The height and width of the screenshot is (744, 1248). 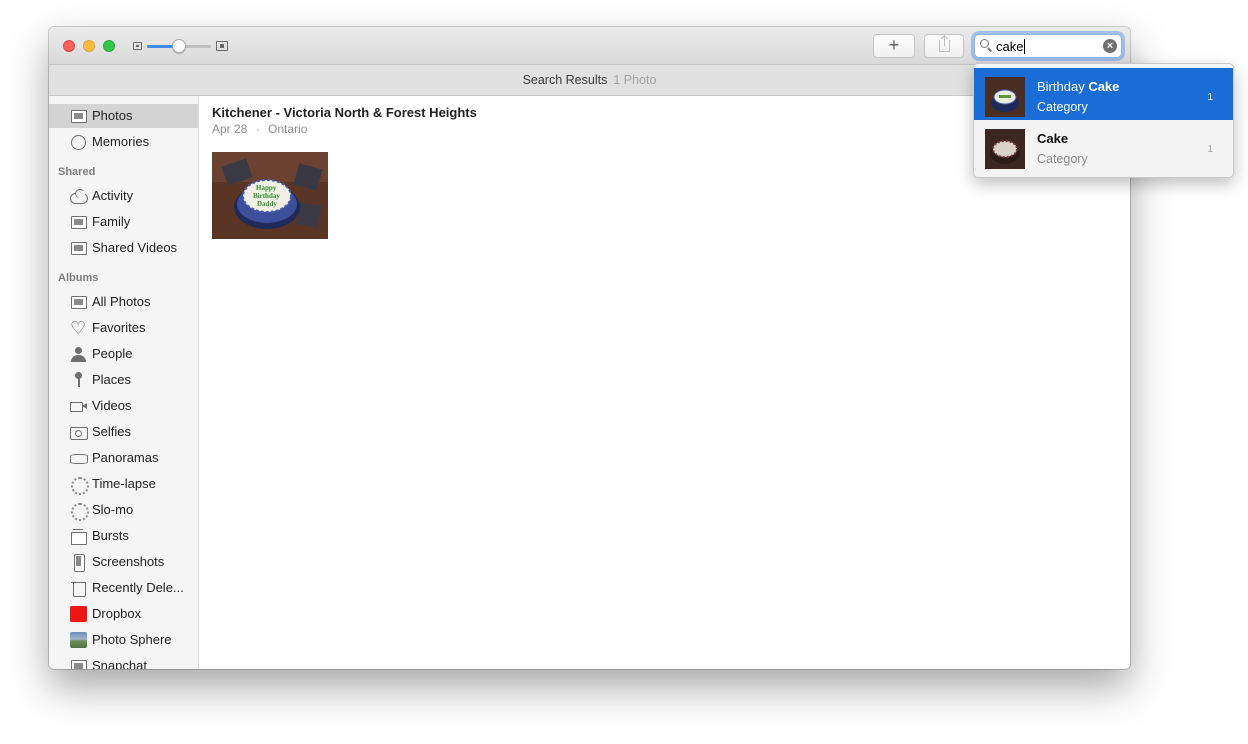 What do you see at coordinates (78, 563) in the screenshot?
I see `phone-icon` at bounding box center [78, 563].